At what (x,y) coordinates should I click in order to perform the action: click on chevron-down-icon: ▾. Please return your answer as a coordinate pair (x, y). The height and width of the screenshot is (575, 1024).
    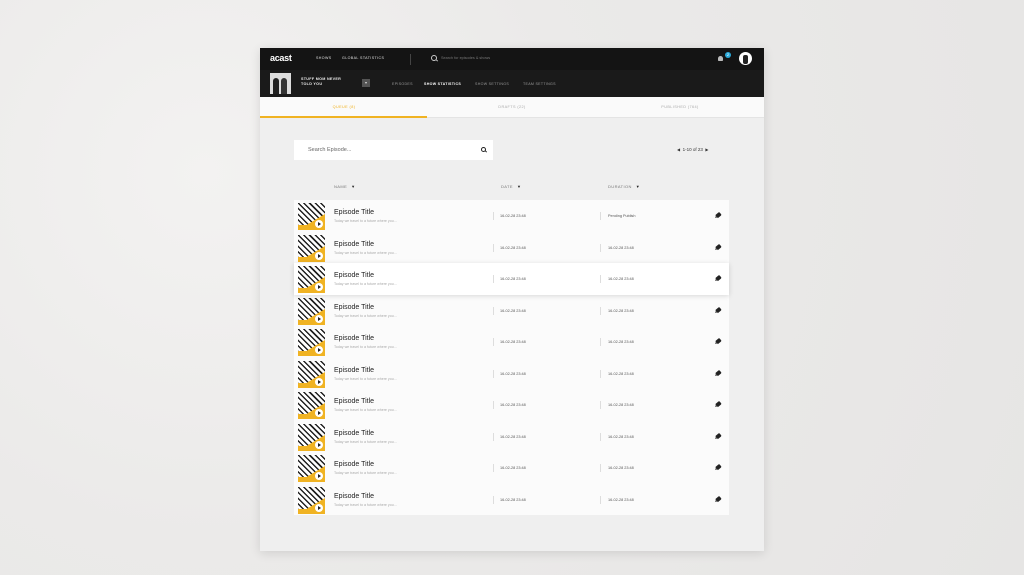
    Looking at the image, I should click on (366, 83).